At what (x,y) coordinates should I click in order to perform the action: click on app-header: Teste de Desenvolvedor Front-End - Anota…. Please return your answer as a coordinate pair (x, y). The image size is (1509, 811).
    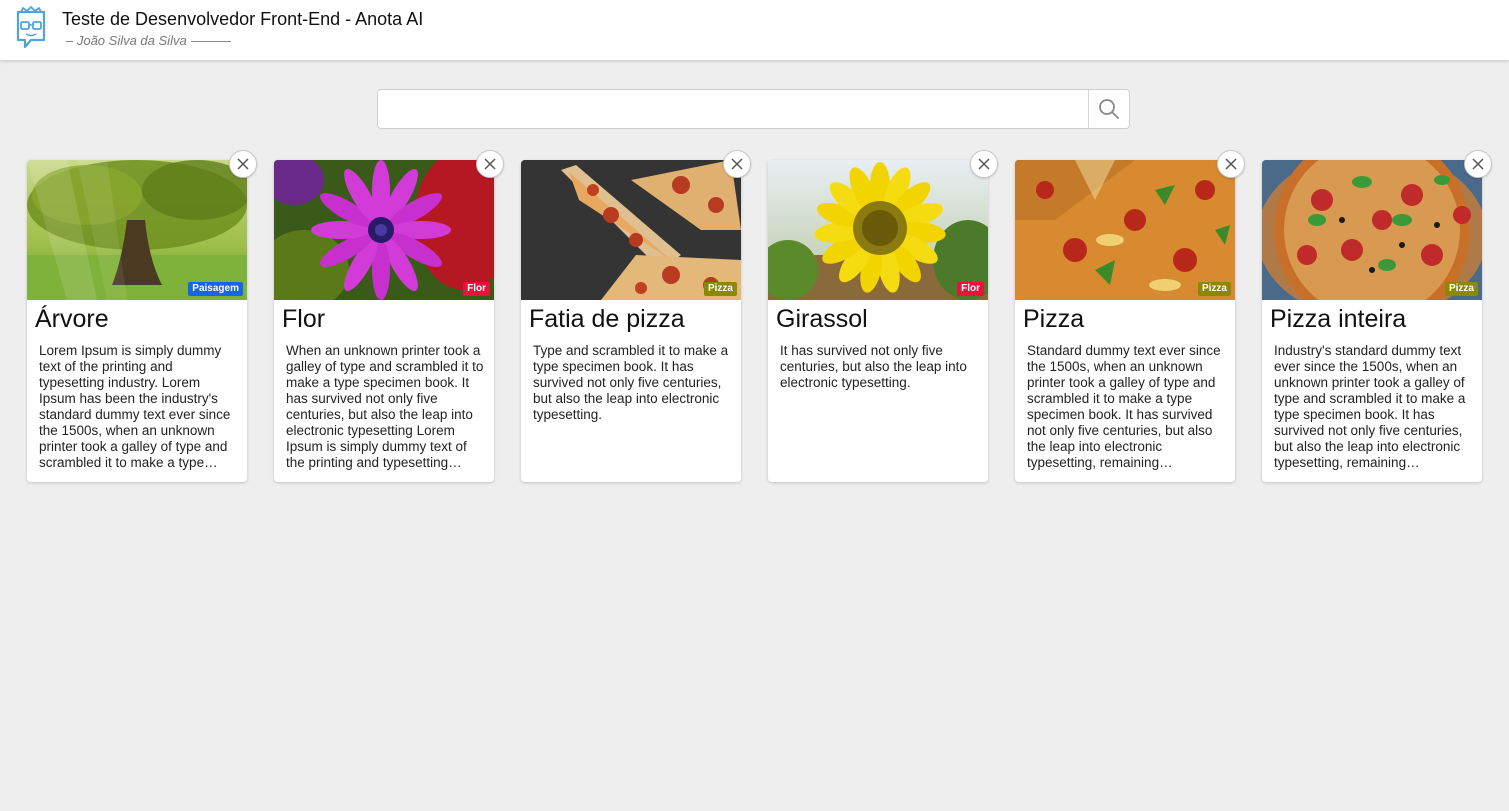
    Looking at the image, I should click on (754, 30).